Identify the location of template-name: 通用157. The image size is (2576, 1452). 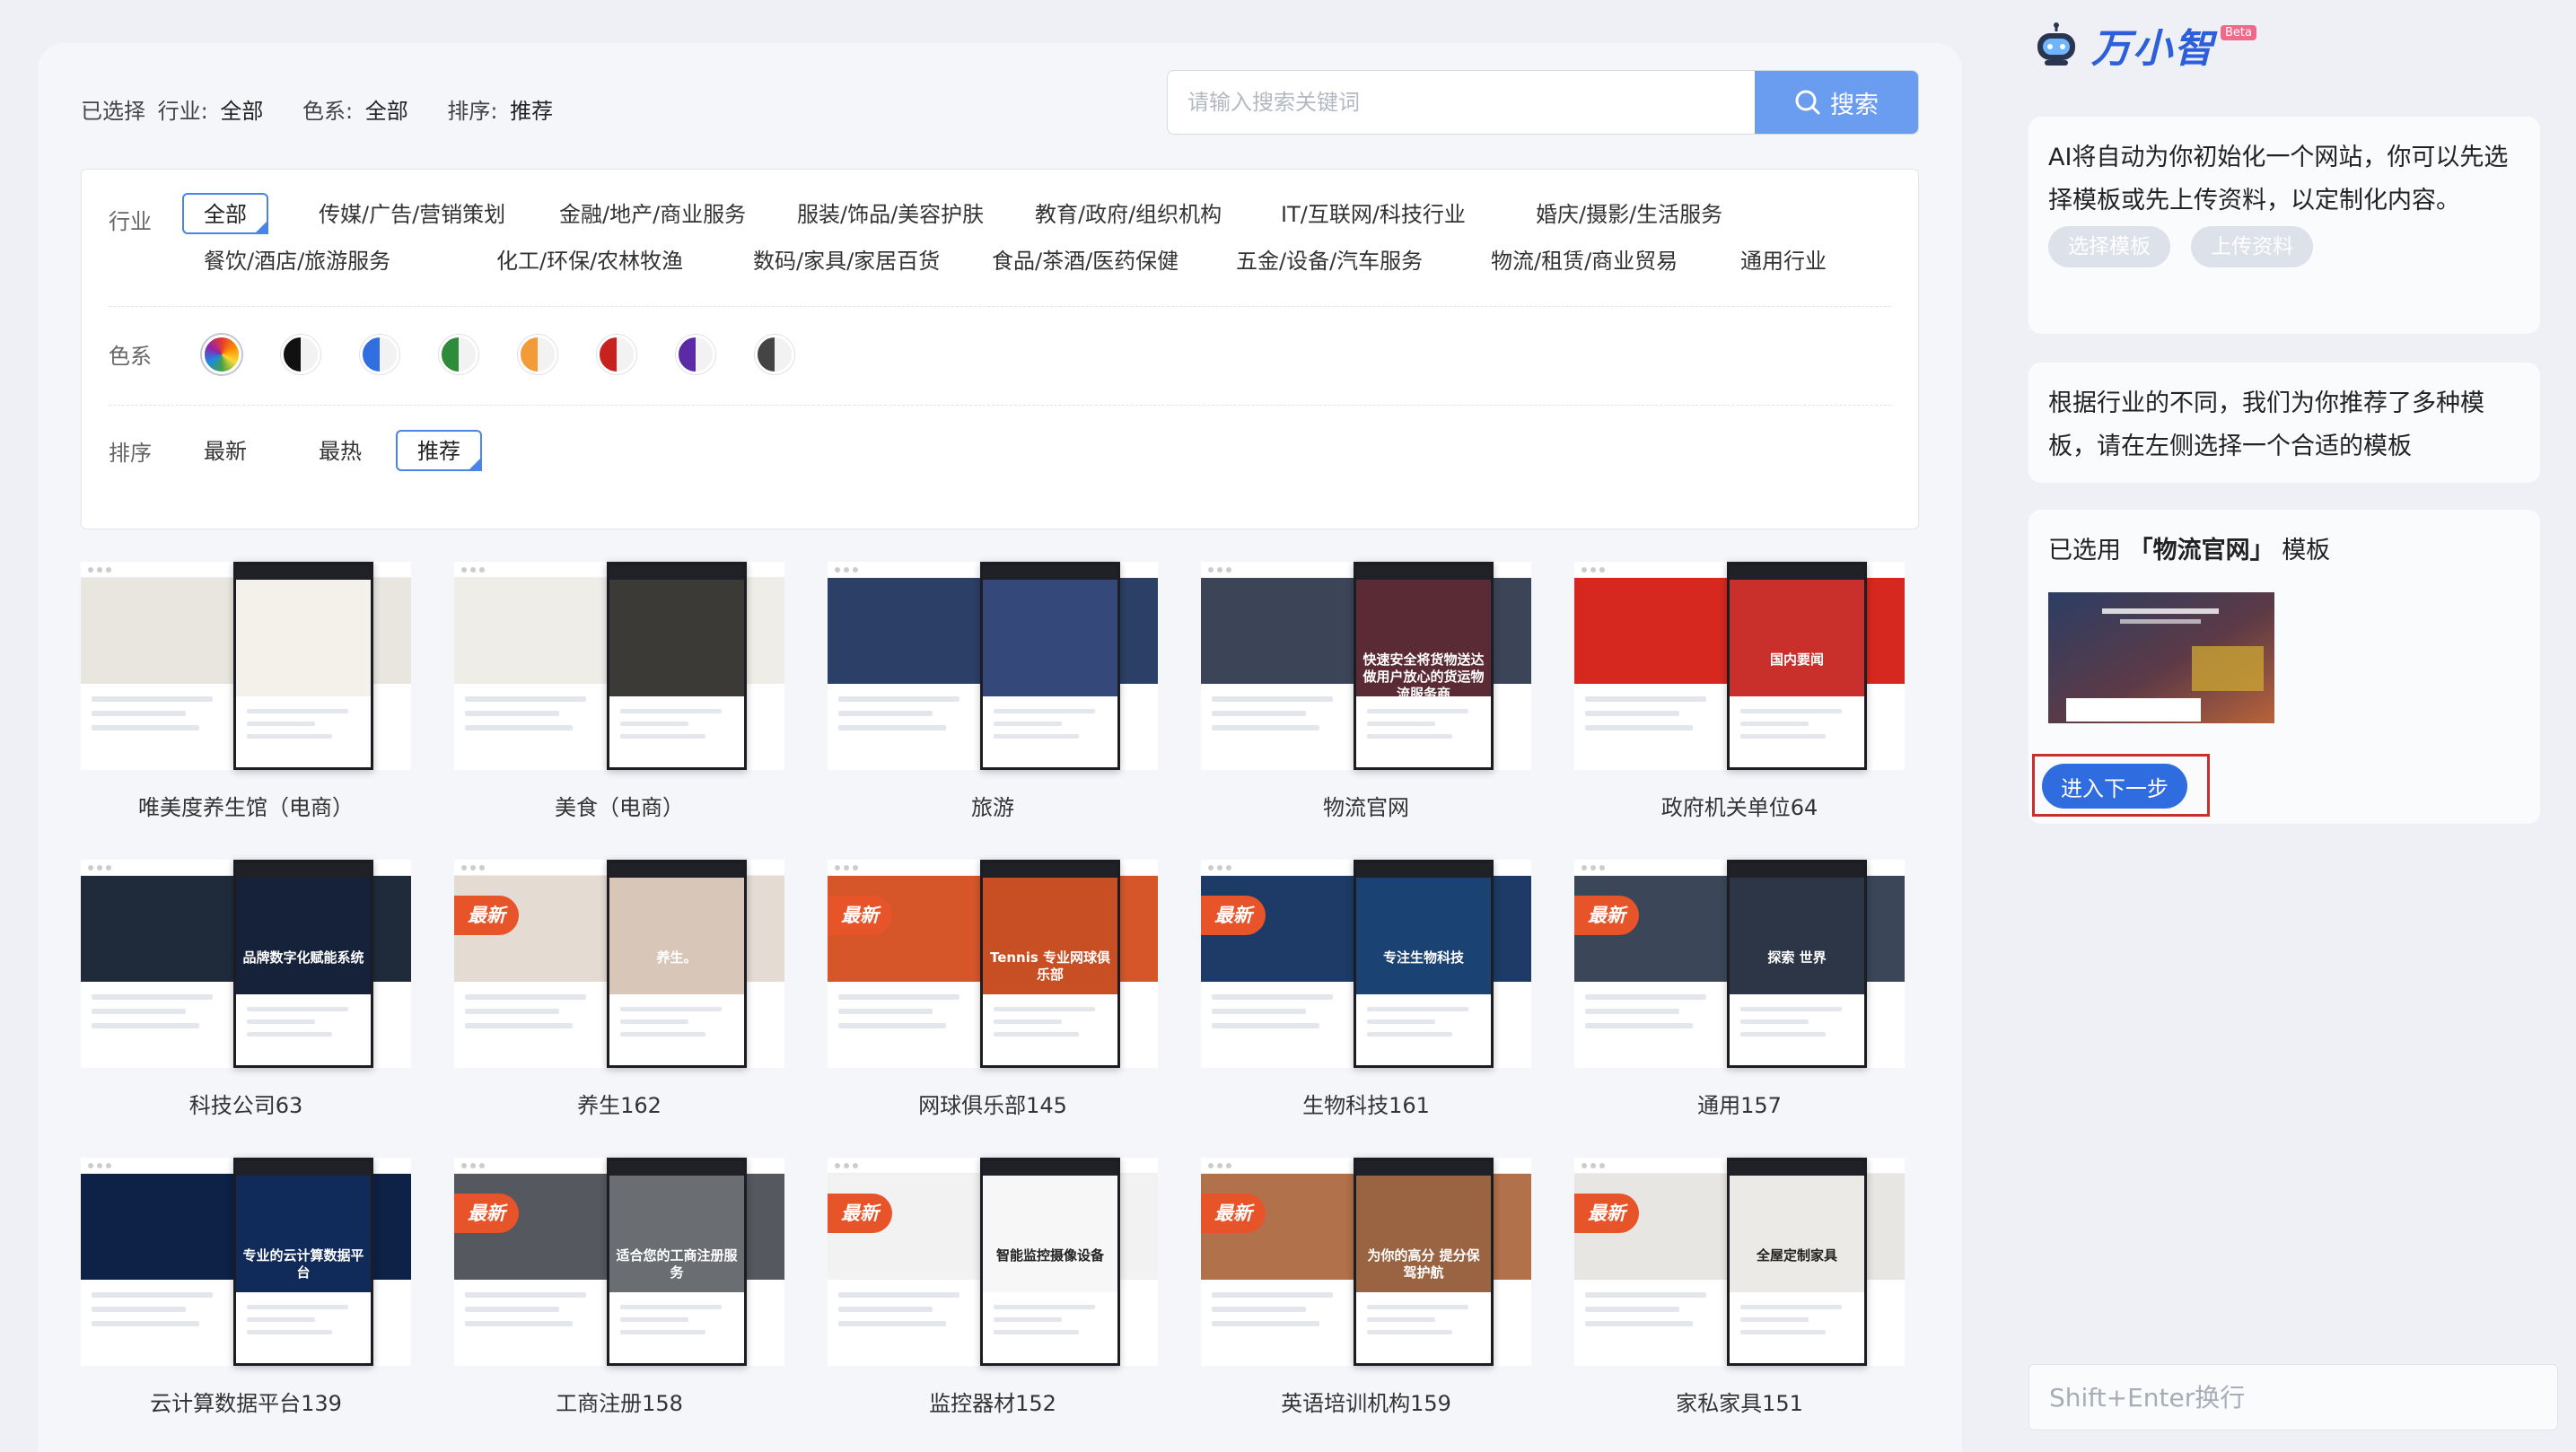
(1739, 1105).